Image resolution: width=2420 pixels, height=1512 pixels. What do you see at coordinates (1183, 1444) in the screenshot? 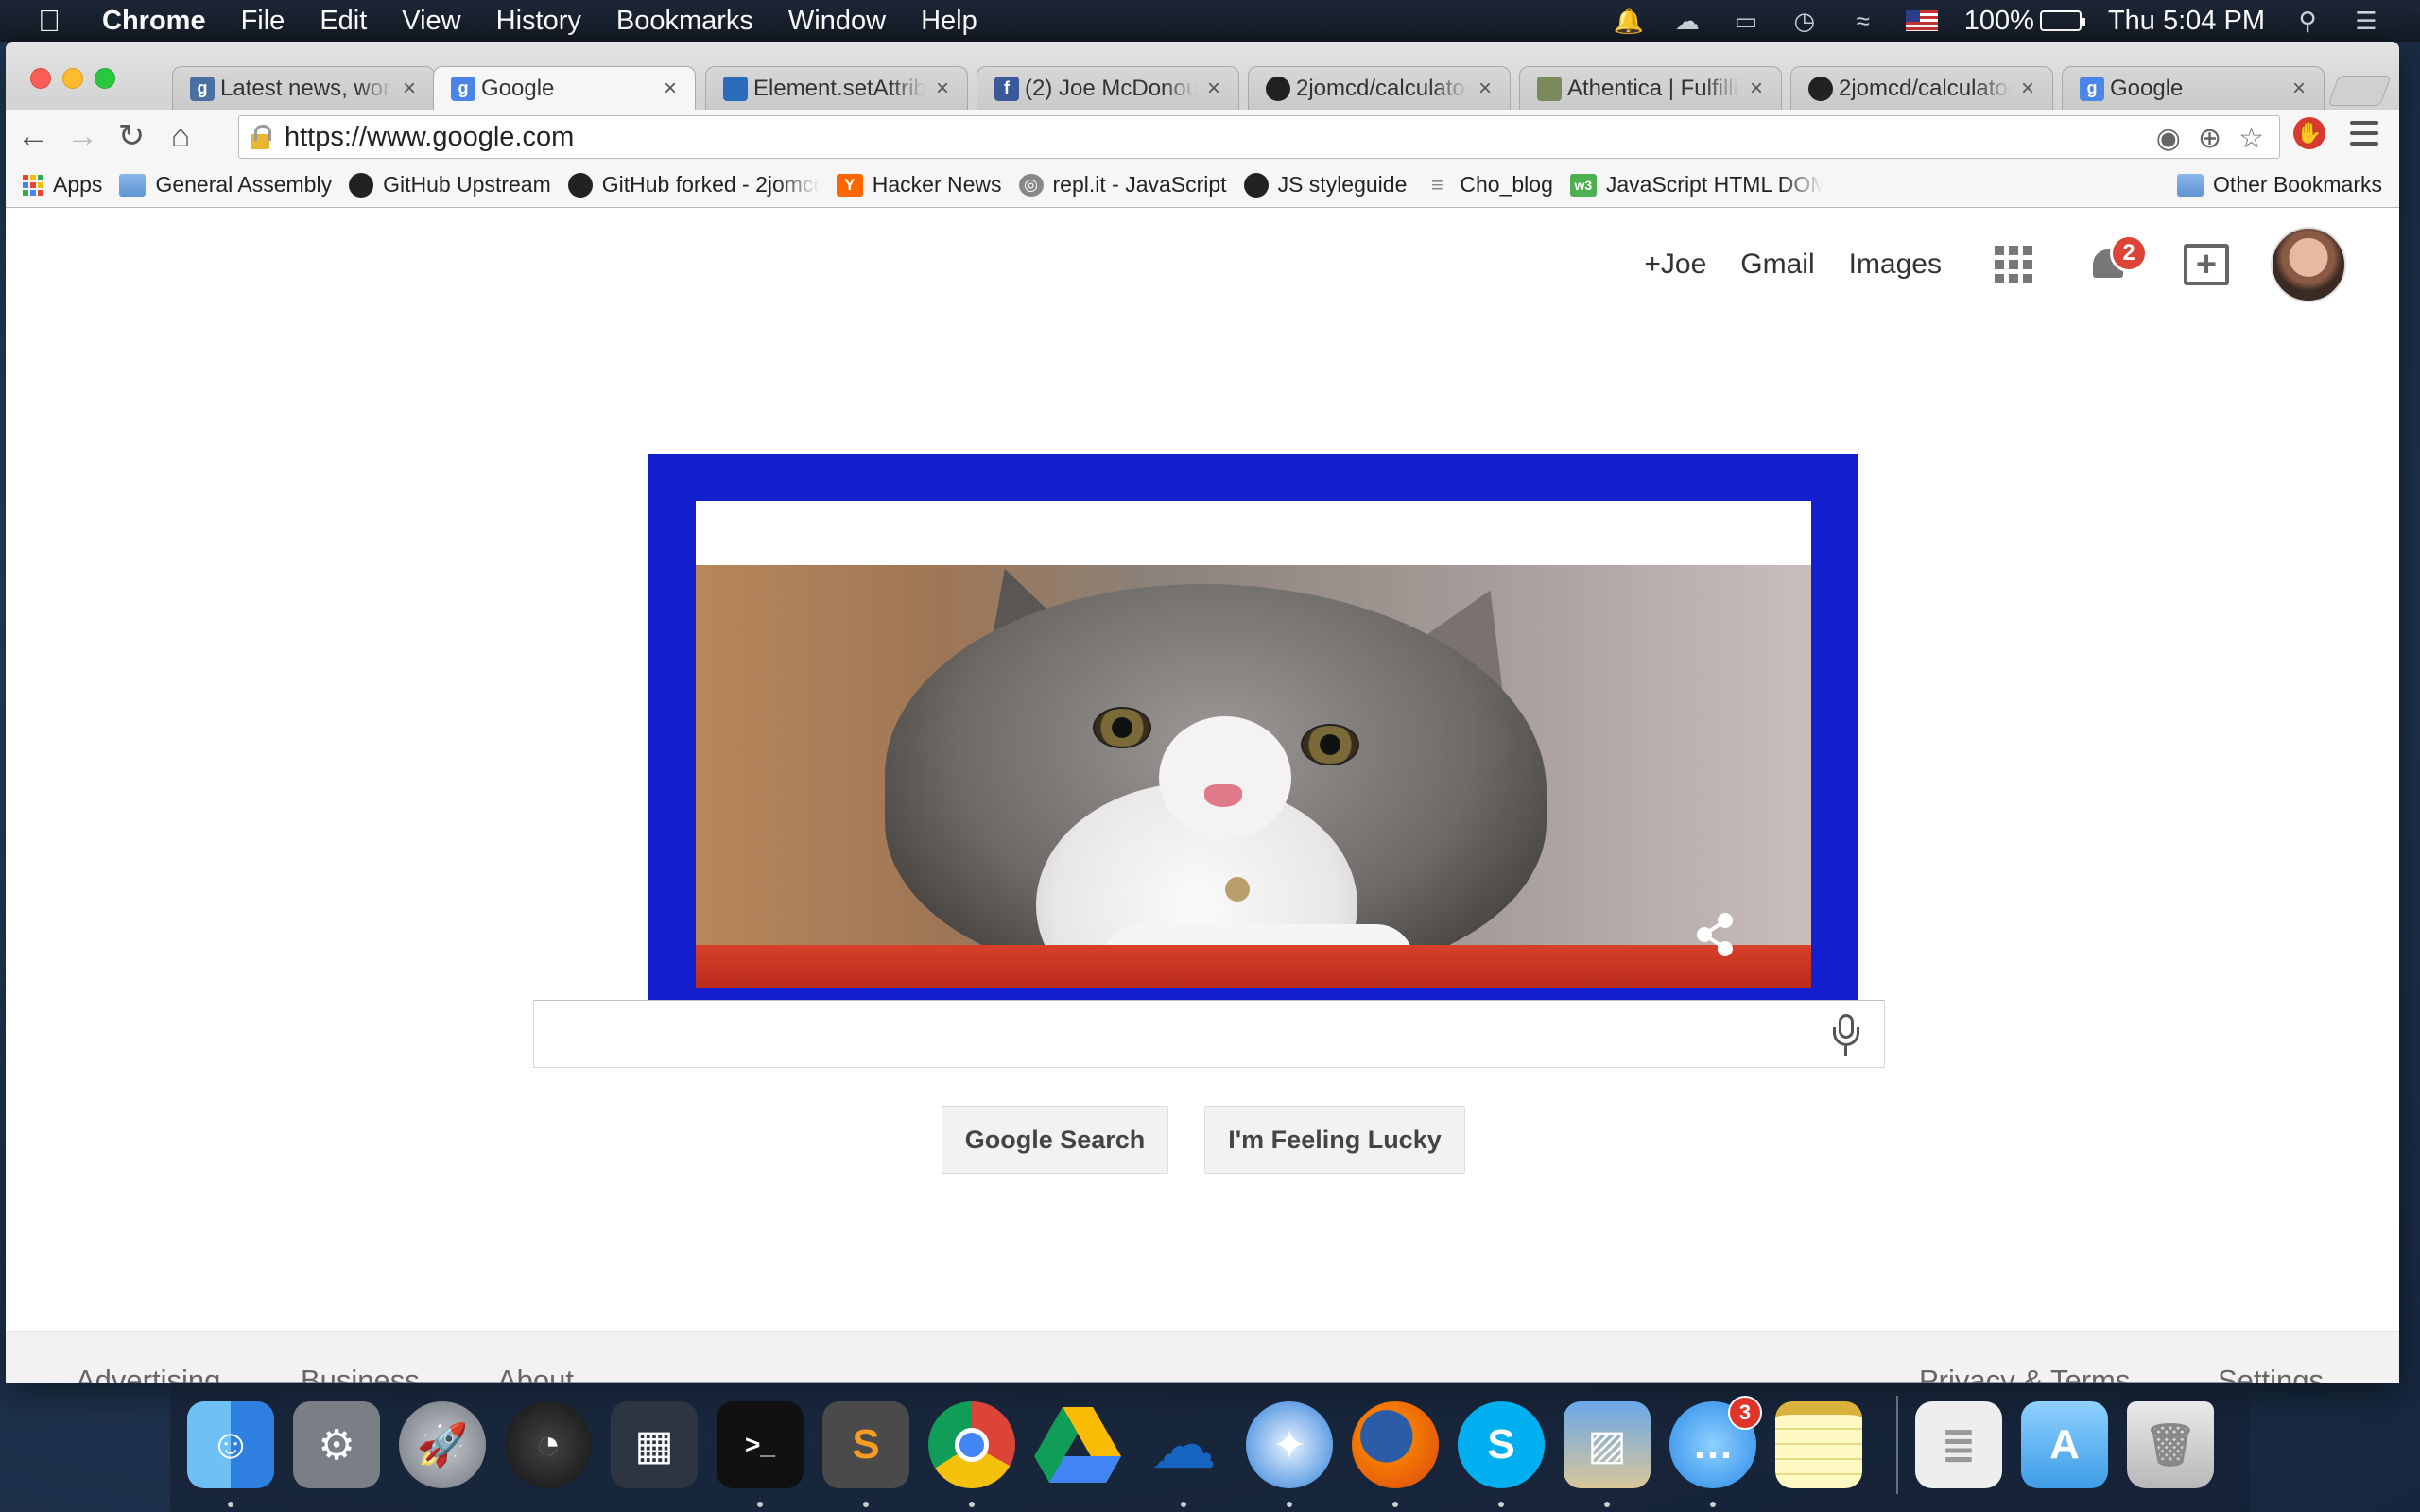
I see `onedrive-cloud-icon: ☁` at bounding box center [1183, 1444].